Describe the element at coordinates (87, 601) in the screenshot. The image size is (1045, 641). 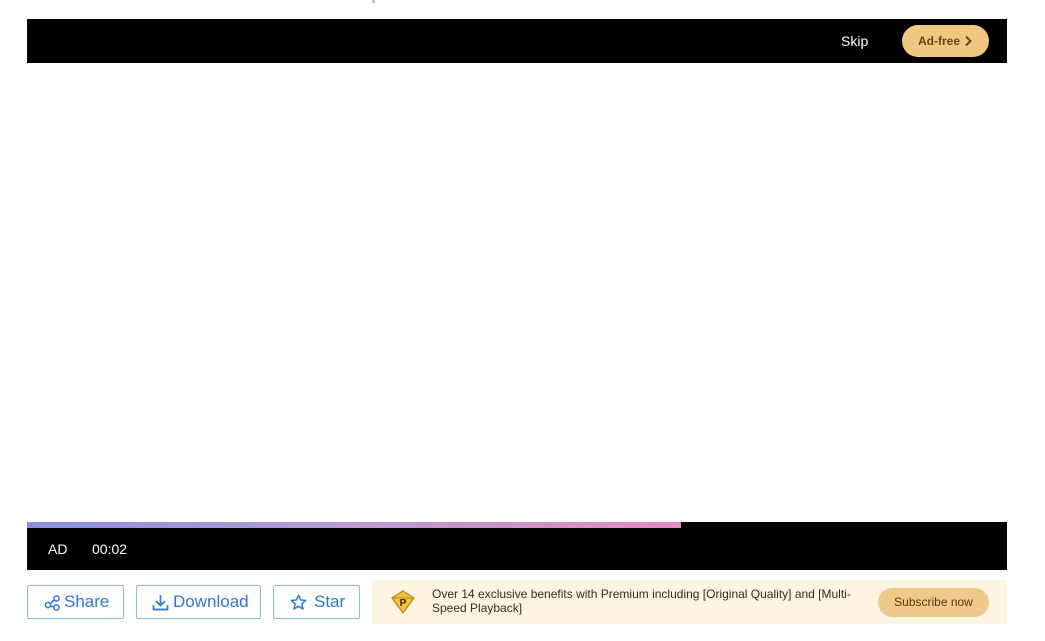
I see `share-label: Share` at that location.